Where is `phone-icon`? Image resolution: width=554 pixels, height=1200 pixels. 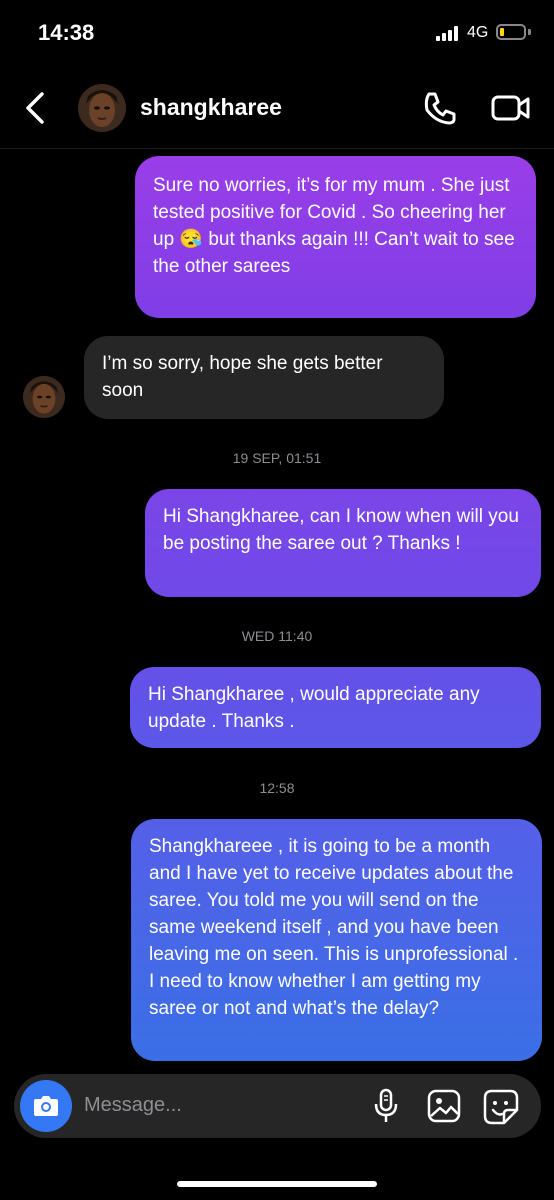 phone-icon is located at coordinates (440, 108).